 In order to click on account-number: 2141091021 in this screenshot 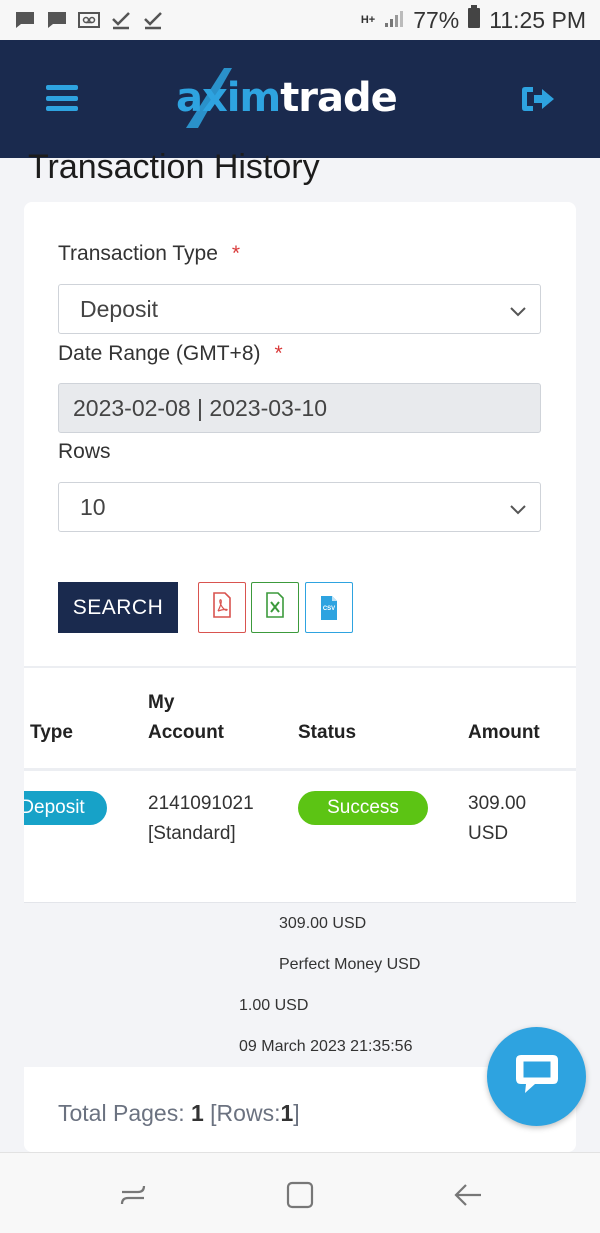, I will do `click(201, 803)`.